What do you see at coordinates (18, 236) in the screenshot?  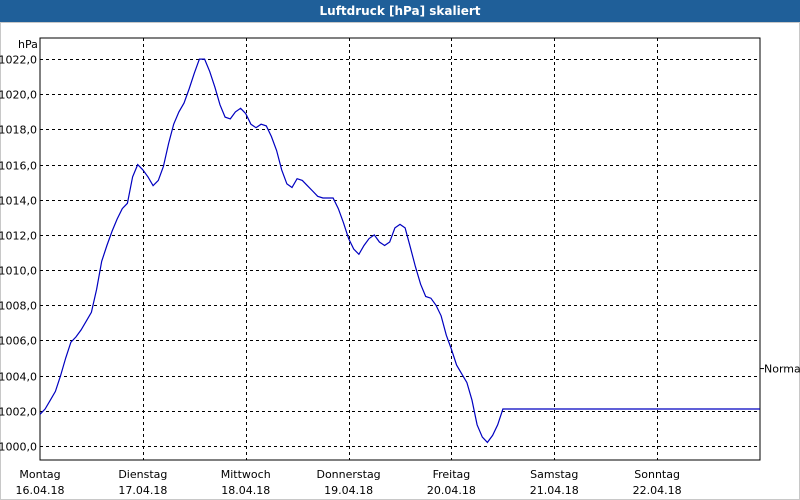 I see `y-tick-label: 1012,0` at bounding box center [18, 236].